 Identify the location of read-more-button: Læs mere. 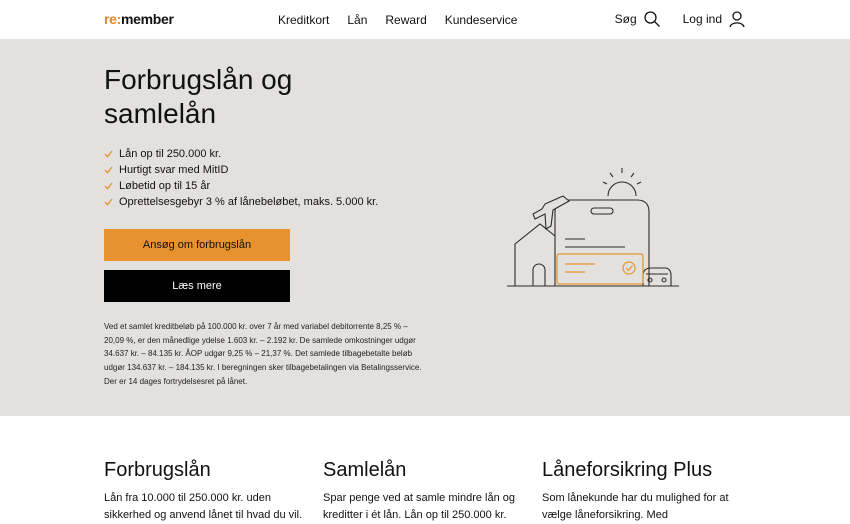
(197, 286).